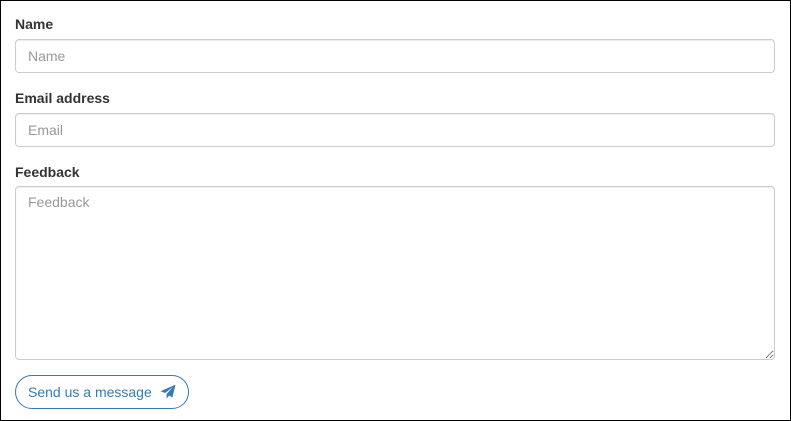 The height and width of the screenshot is (421, 791). Describe the element at coordinates (395, 56) in the screenshot. I see `name-input` at that location.